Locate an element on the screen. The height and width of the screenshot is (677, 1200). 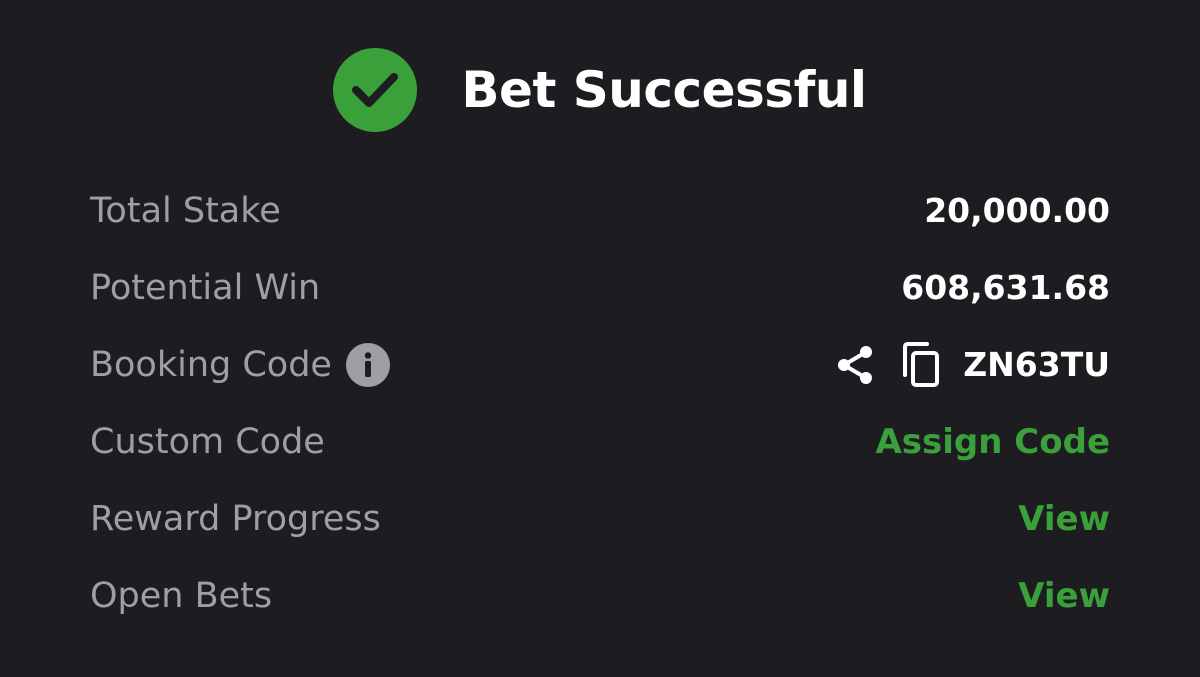
open-bets-row: Open Bets View is located at coordinates (600, 595).